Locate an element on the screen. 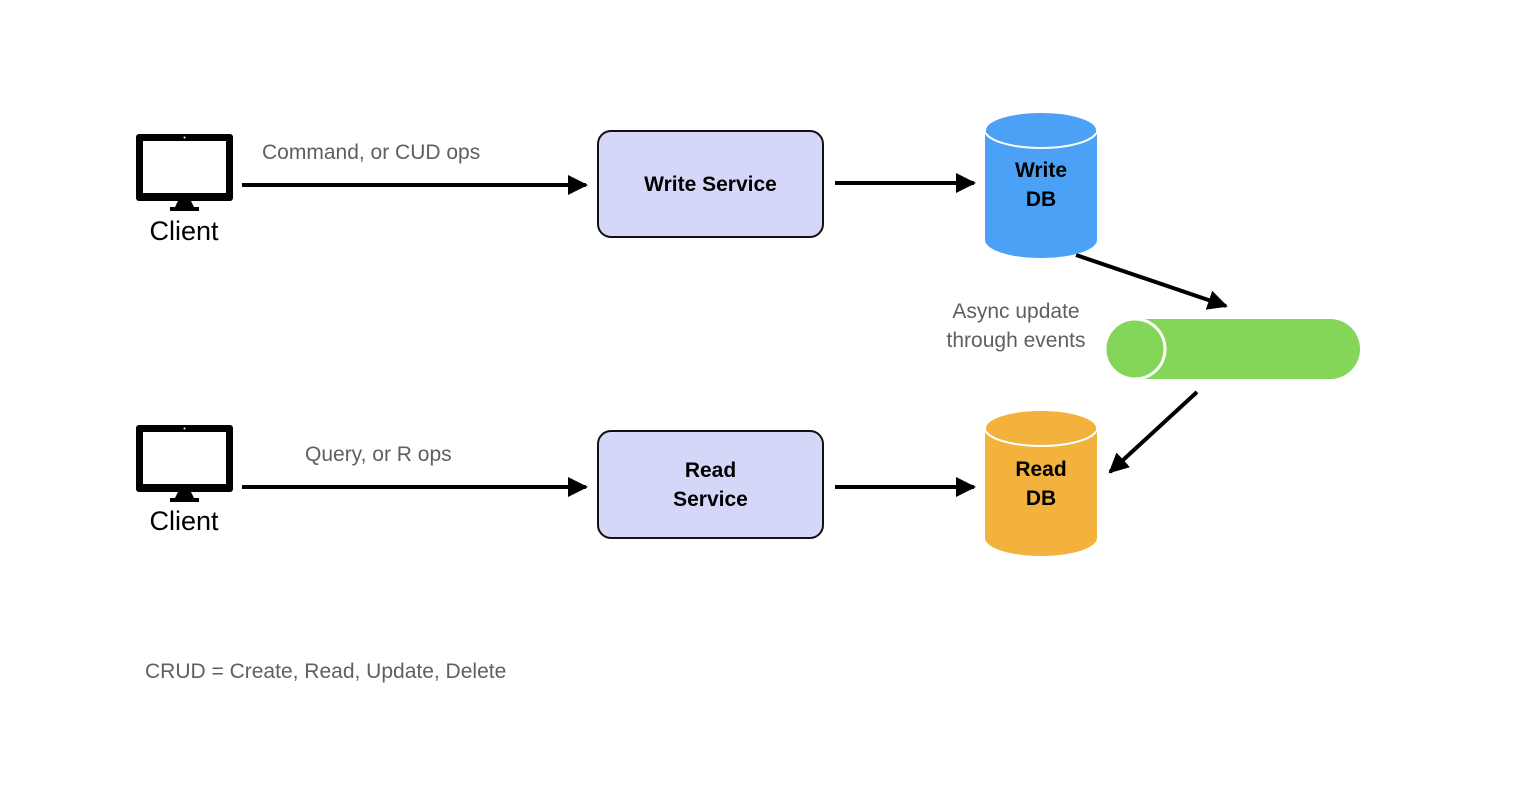 The height and width of the screenshot is (794, 1514). client-bottom-label: Client is located at coordinates (184, 521).